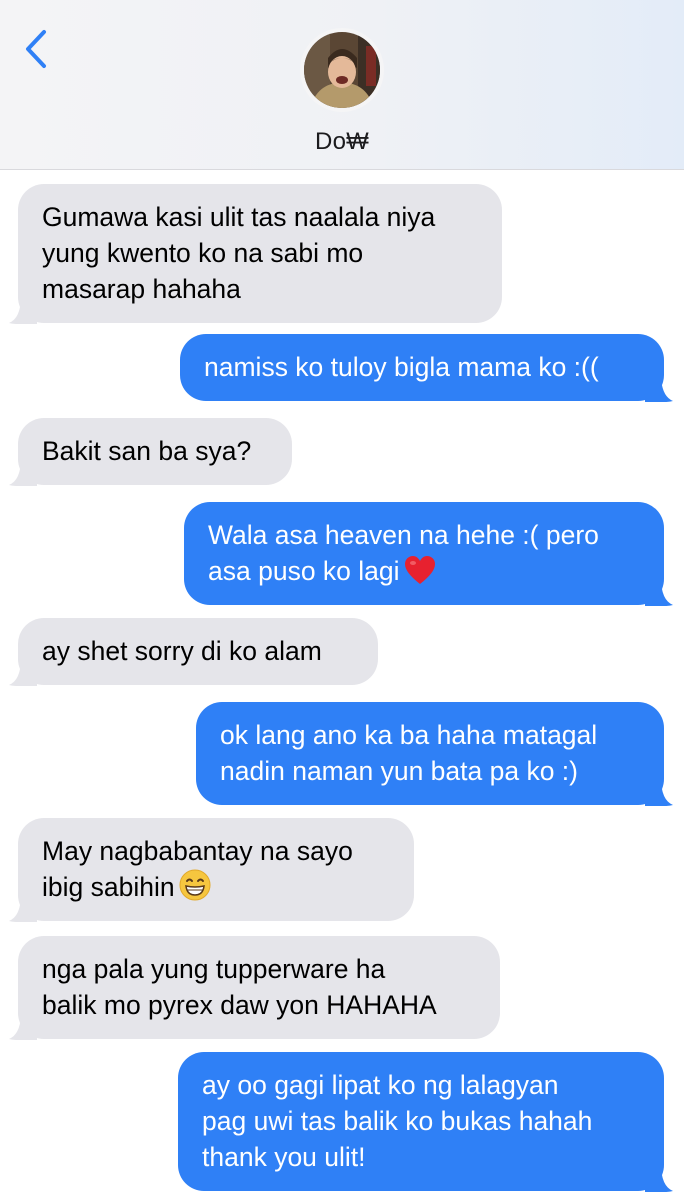 The width and height of the screenshot is (684, 1200). What do you see at coordinates (214, 969) in the screenshot?
I see `message-line: nga pala yung tupperware ha` at bounding box center [214, 969].